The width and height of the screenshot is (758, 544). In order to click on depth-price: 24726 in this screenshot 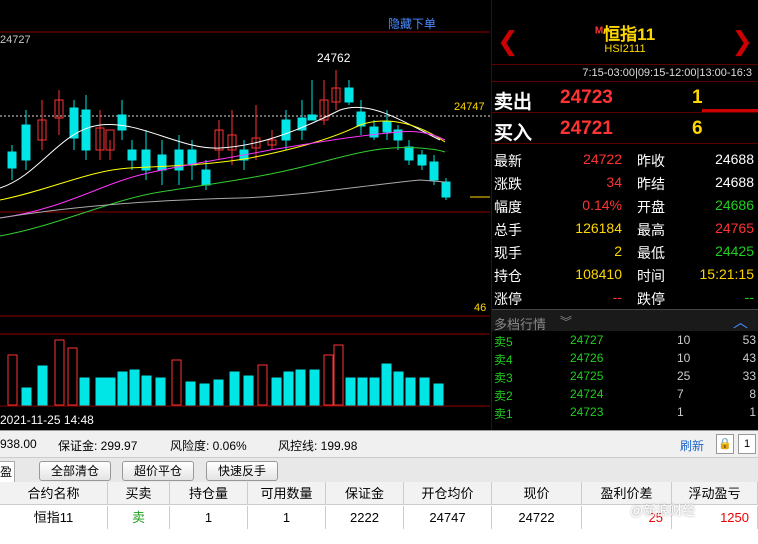, I will do `click(587, 358)`.